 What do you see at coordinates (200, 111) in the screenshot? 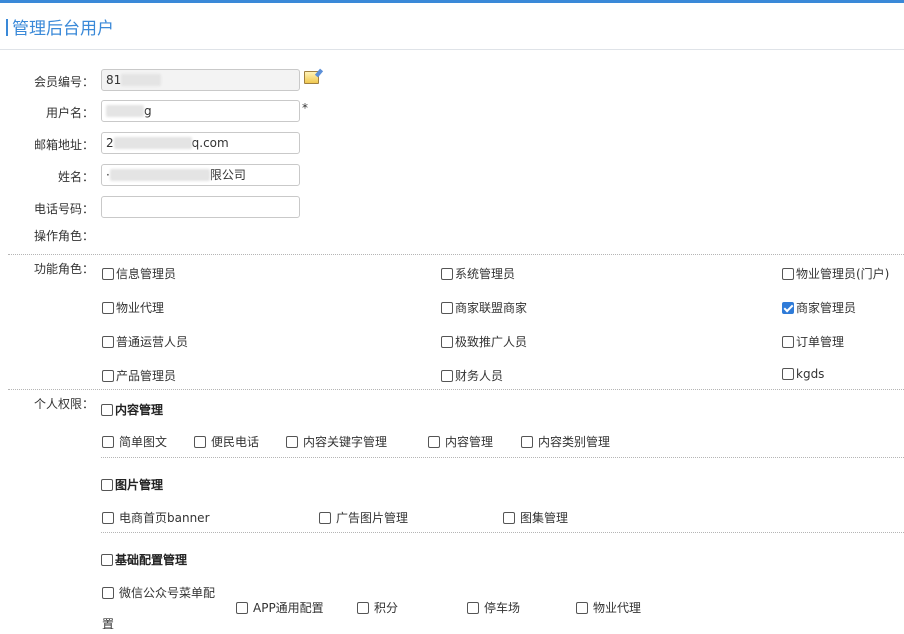
I see `username-field: g` at bounding box center [200, 111].